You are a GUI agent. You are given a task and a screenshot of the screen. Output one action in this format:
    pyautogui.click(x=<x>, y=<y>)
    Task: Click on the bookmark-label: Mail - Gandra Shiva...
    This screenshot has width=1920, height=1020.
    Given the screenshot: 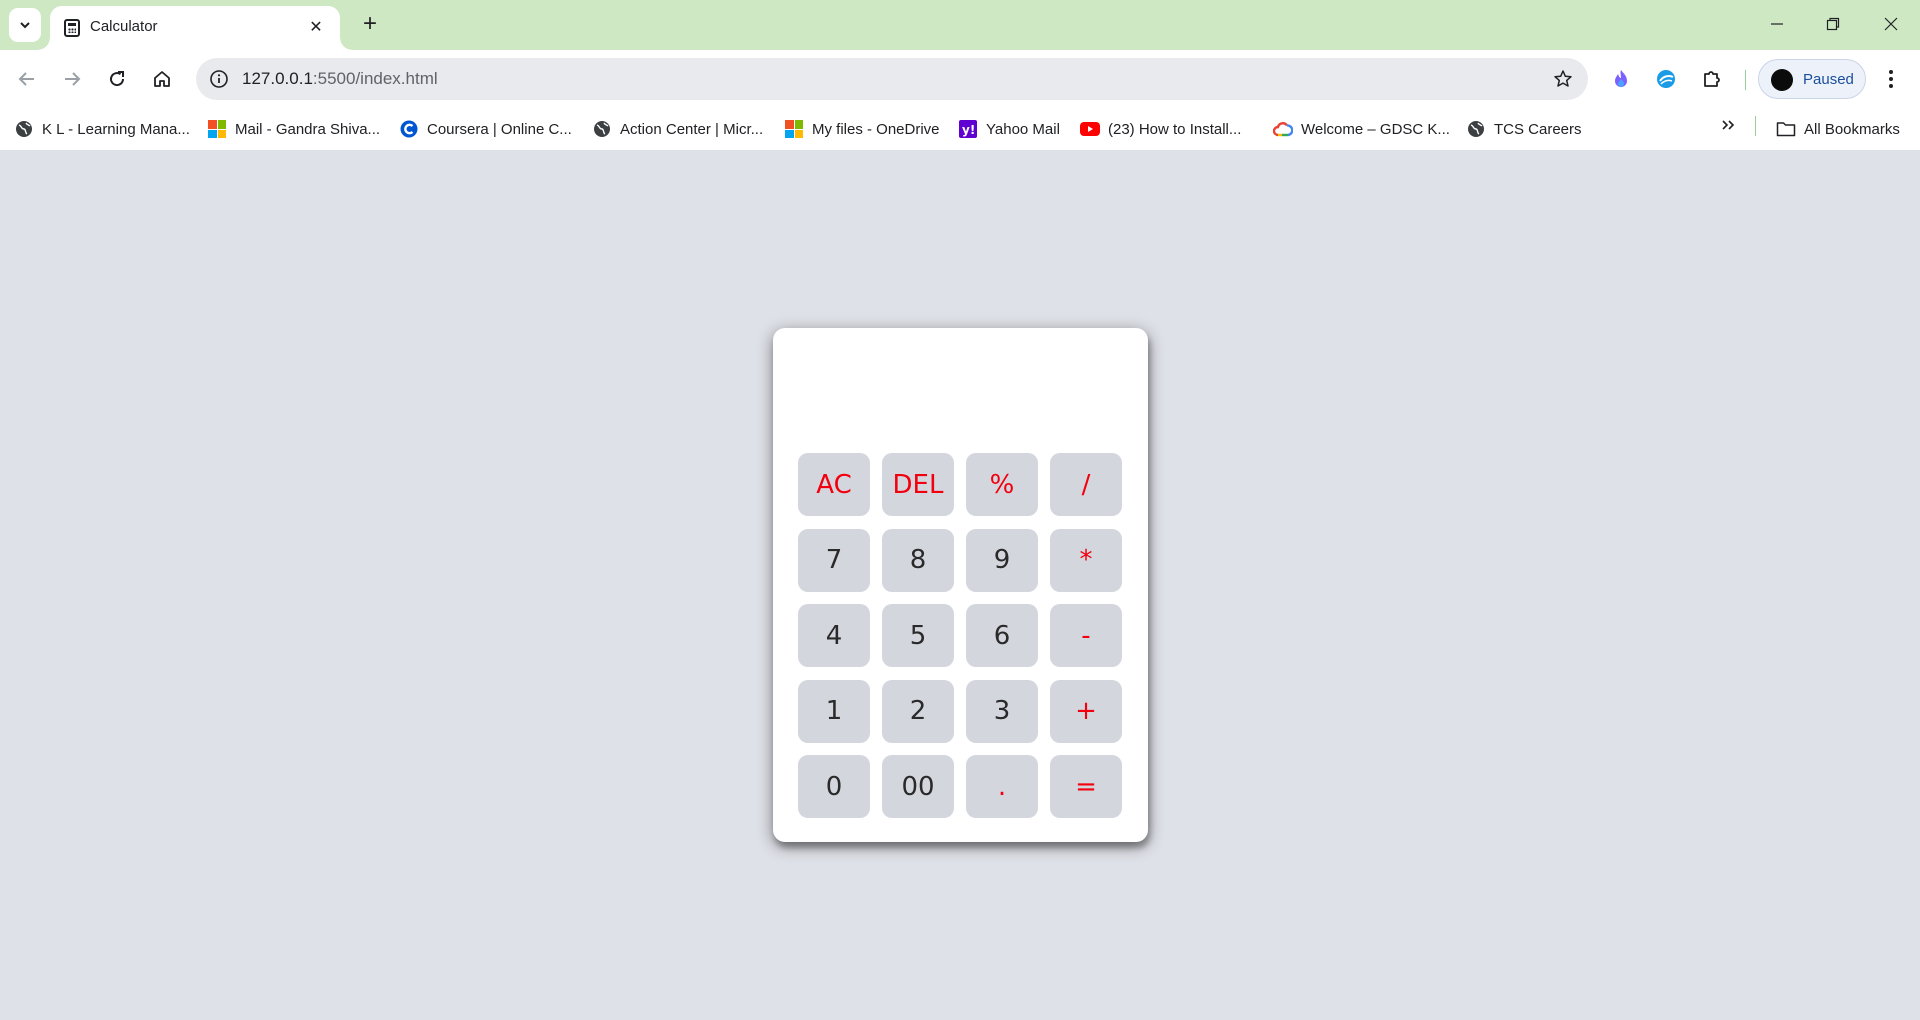 What is the action you would take?
    pyautogui.click(x=308, y=129)
    